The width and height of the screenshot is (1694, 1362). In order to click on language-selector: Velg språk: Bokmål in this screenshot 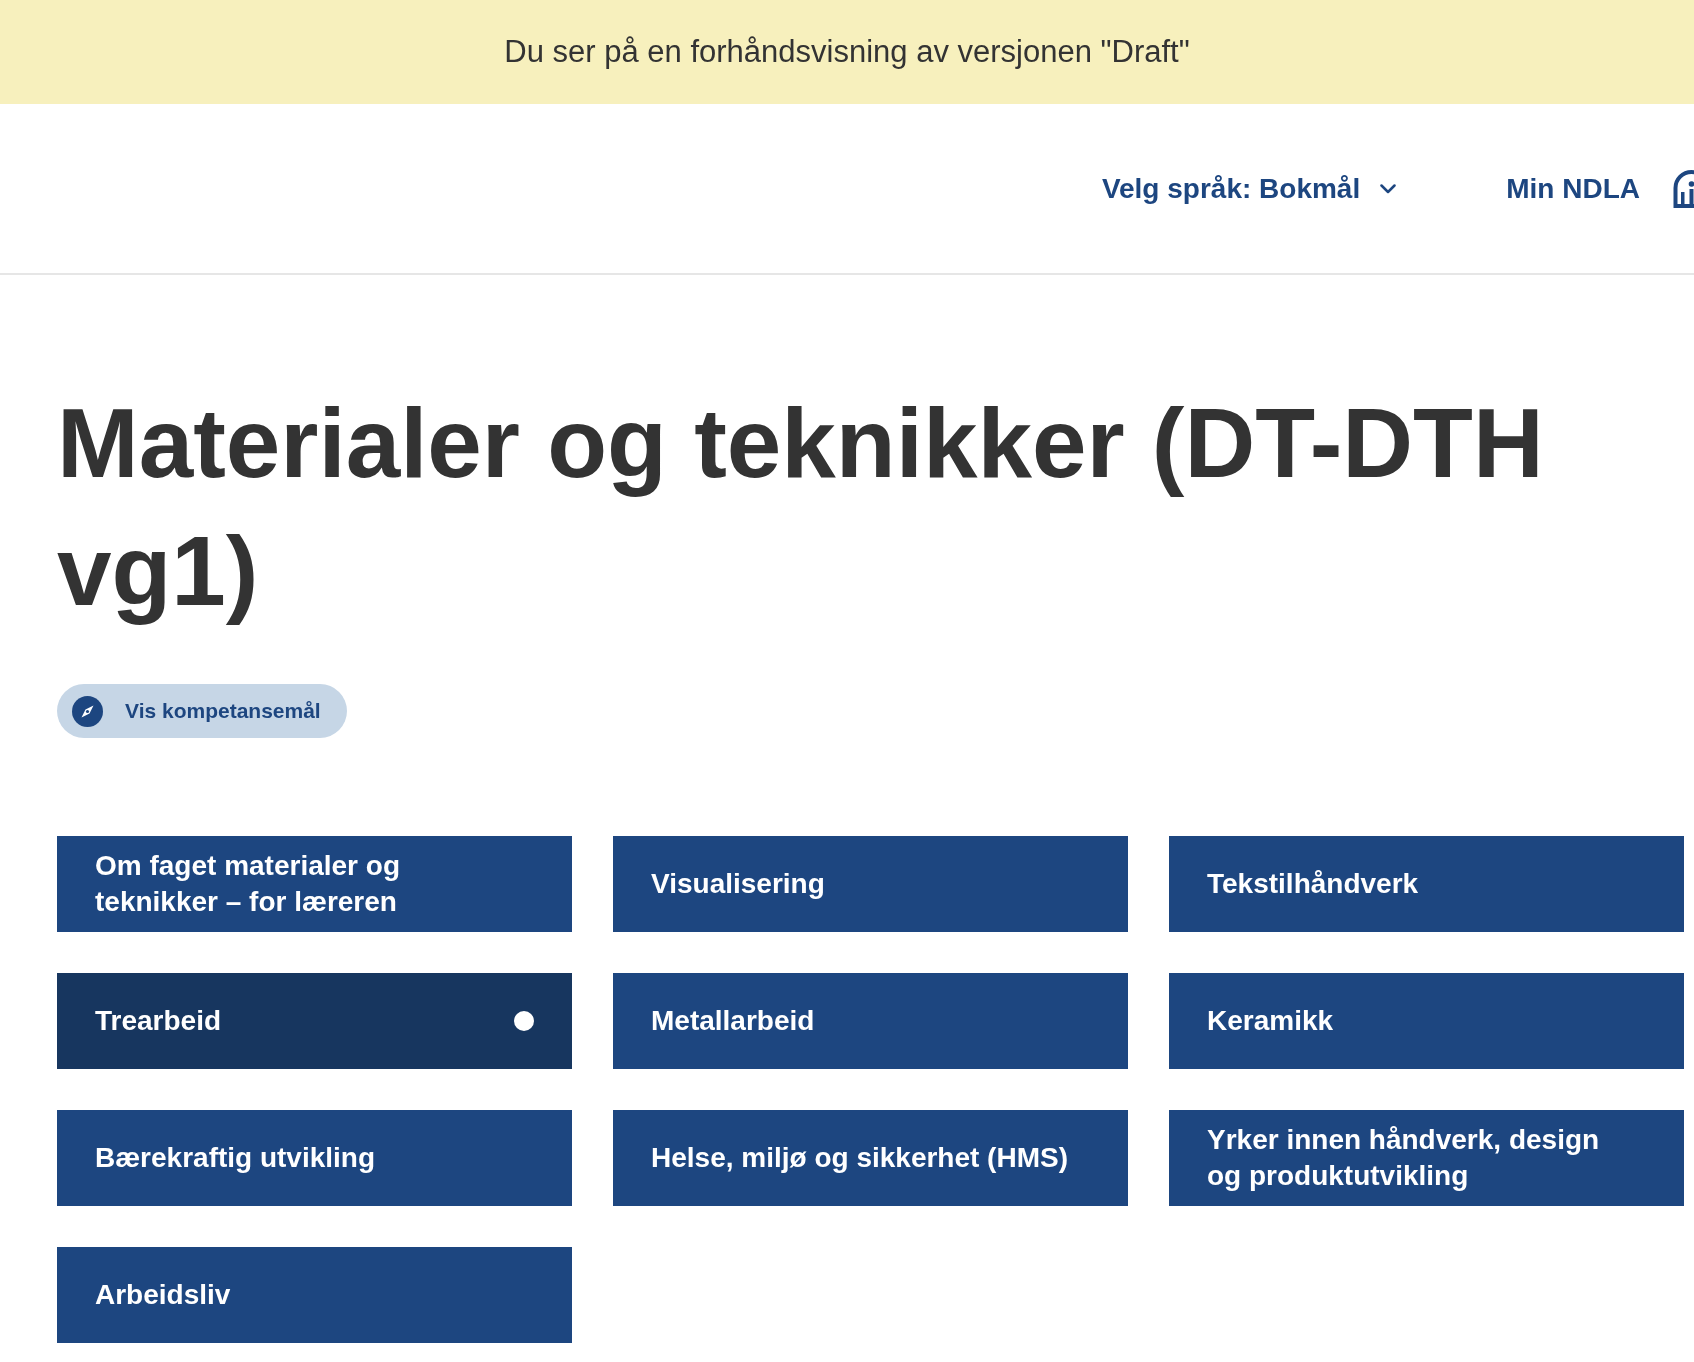, I will do `click(1249, 188)`.